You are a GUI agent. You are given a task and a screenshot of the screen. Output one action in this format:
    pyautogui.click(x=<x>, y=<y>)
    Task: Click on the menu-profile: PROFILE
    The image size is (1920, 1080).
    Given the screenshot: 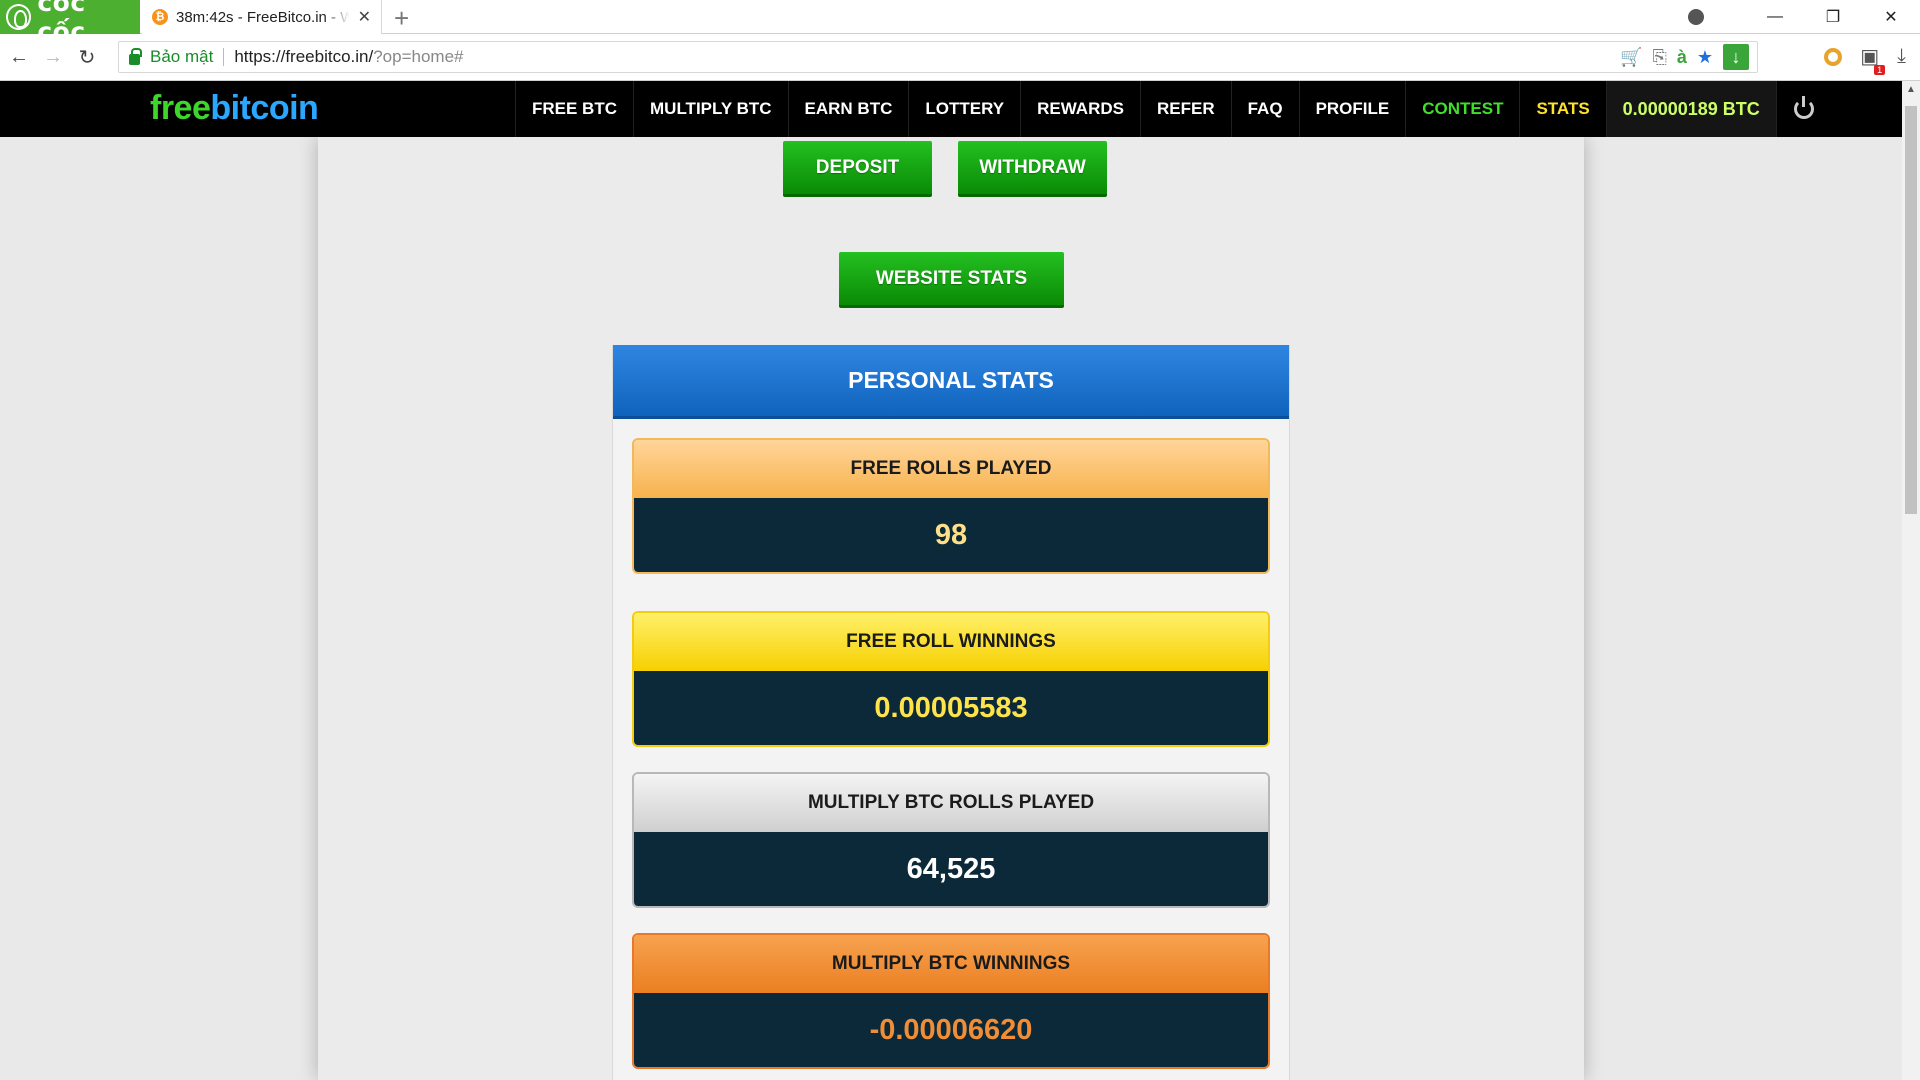 What is the action you would take?
    pyautogui.click(x=1352, y=109)
    